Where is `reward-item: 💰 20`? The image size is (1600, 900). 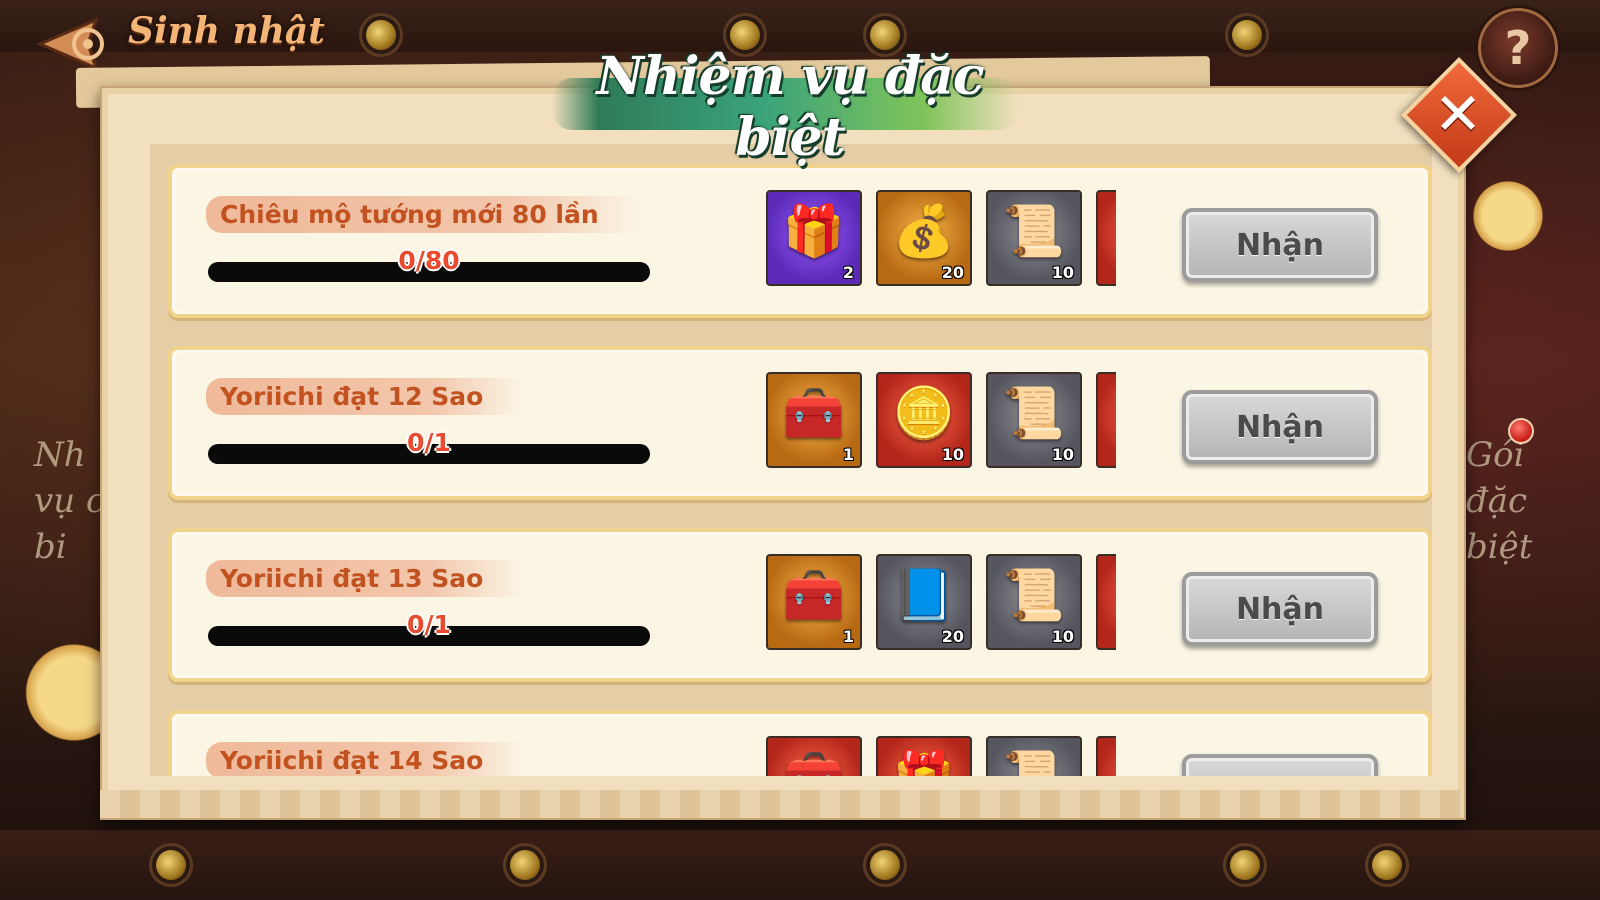
reward-item: 💰 20 is located at coordinates (924, 238).